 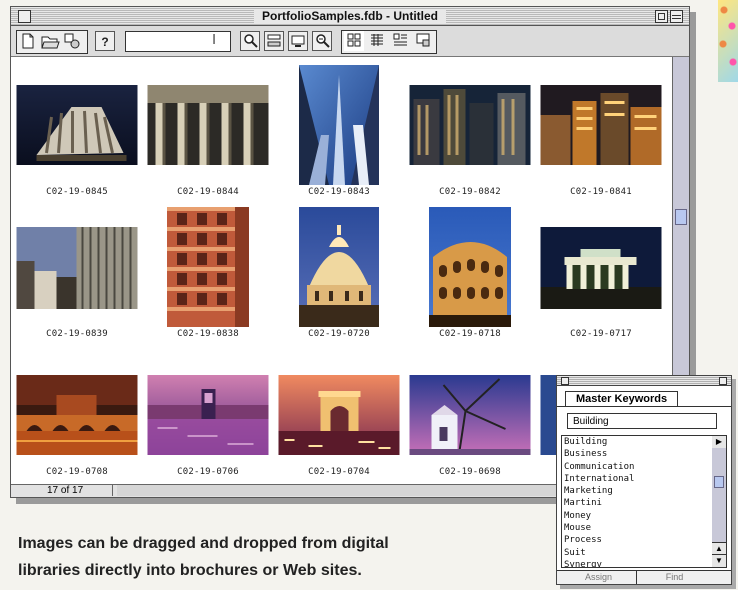 I want to click on list-view-icon, so click(x=377, y=41).